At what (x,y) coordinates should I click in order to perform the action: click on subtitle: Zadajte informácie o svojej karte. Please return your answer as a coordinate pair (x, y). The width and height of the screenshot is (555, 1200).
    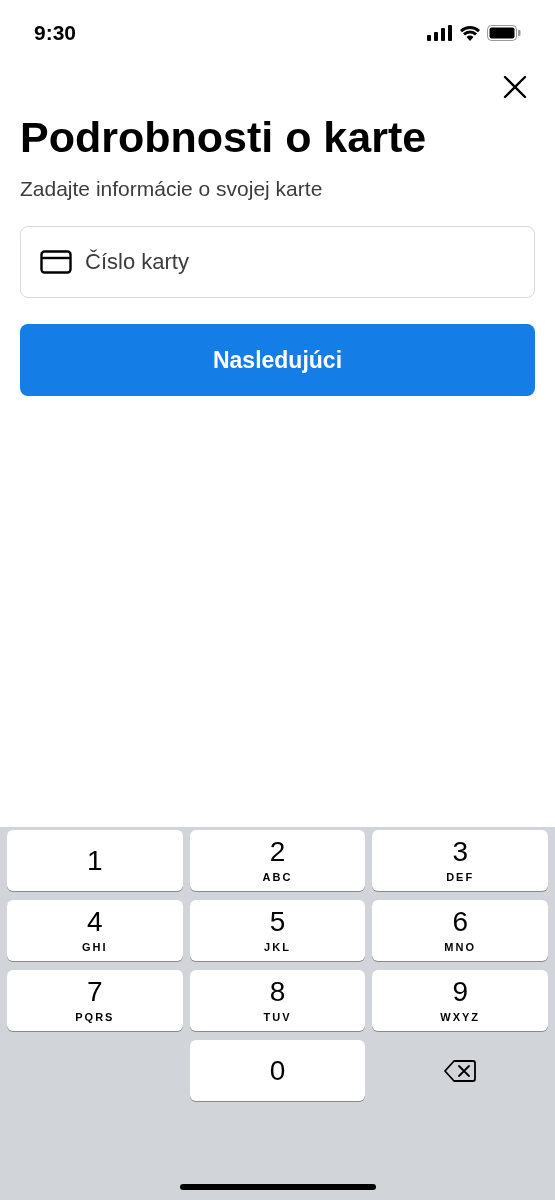
    Looking at the image, I should click on (172, 188).